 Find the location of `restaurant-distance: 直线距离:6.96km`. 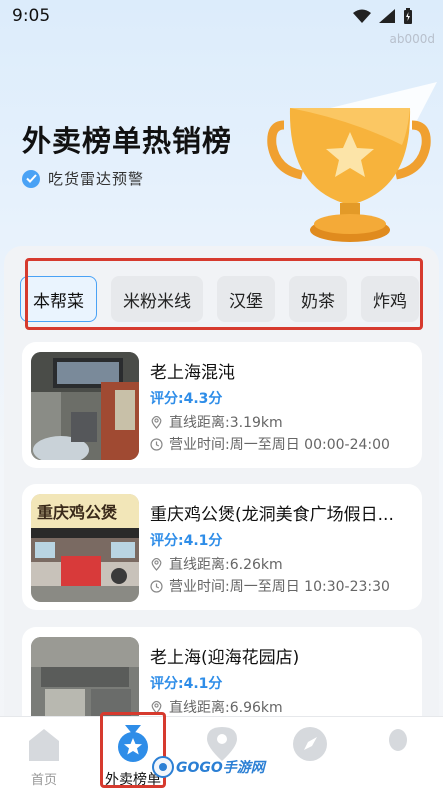

restaurant-distance: 直线距离:6.96km is located at coordinates (216, 707).